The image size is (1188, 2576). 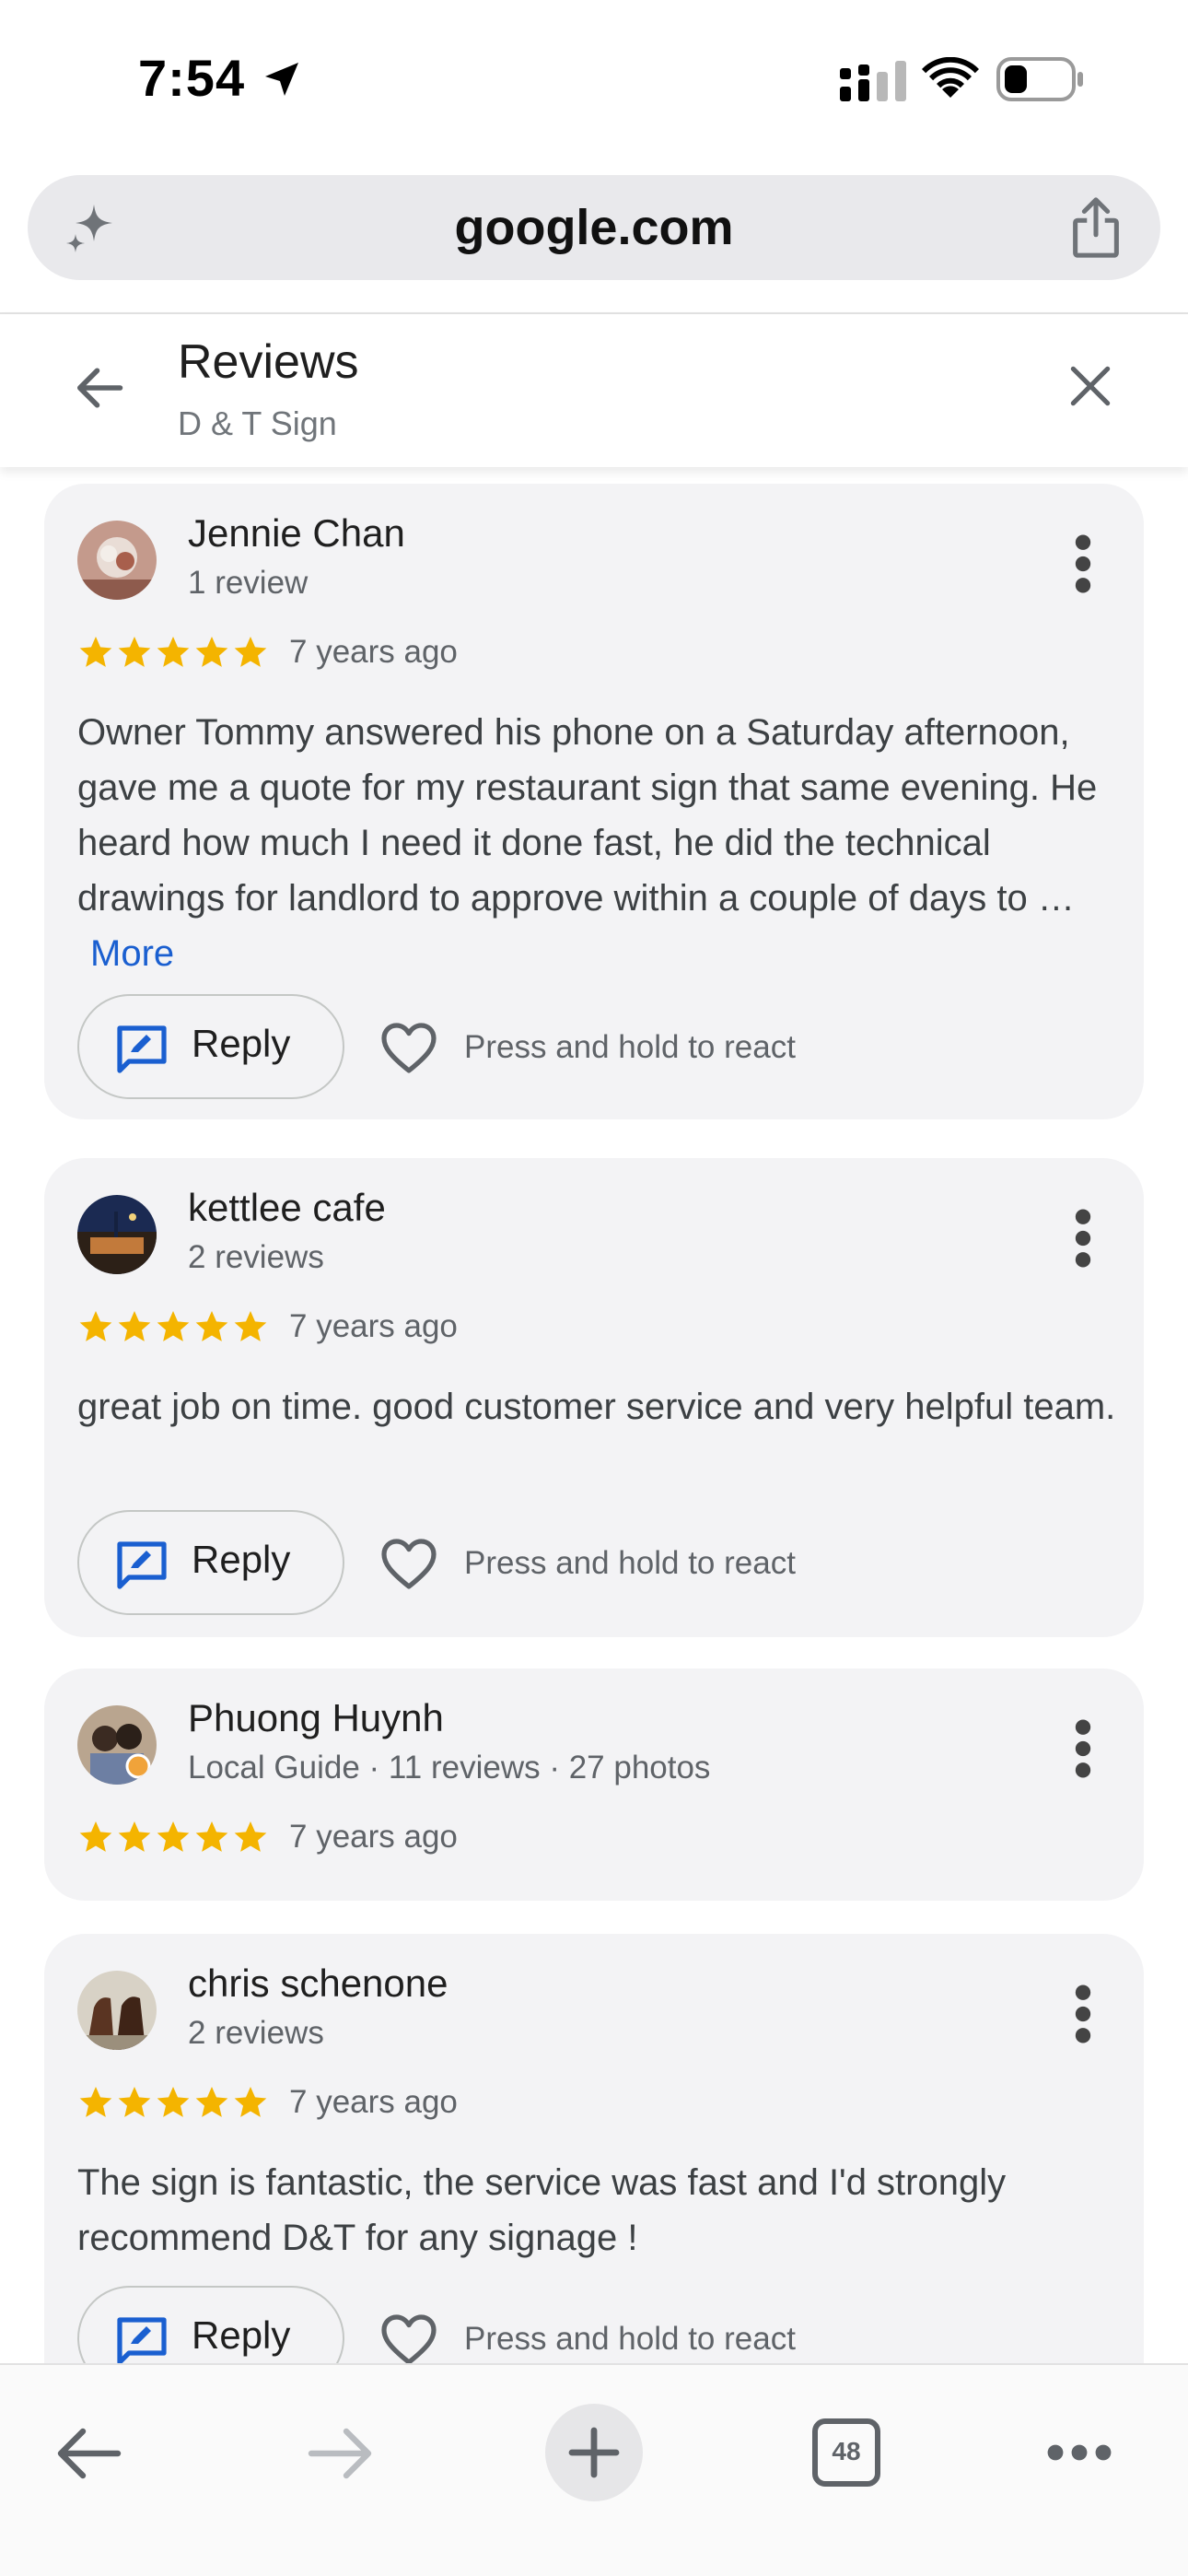 I want to click on tabs-icon: 48, so click(x=846, y=2452).